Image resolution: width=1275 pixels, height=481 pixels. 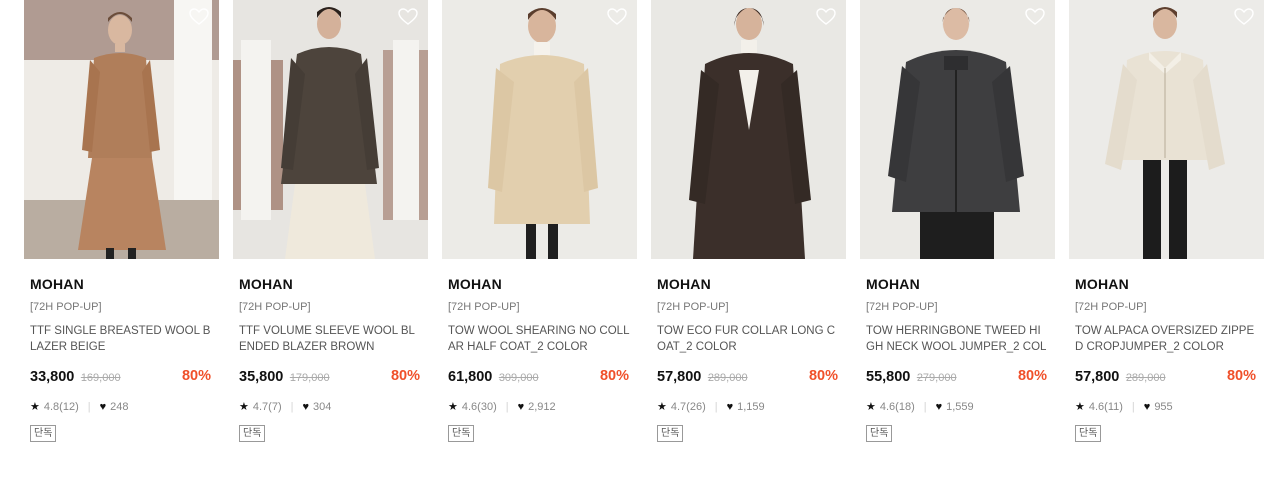 I want to click on review-meta: ★ 4.8(12) | ♥ 248, so click(x=122, y=407).